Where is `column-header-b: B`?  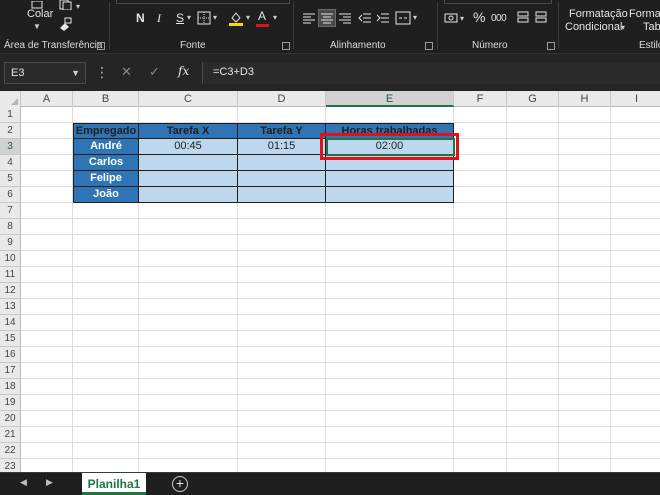
column-header-b: B is located at coordinates (106, 99).